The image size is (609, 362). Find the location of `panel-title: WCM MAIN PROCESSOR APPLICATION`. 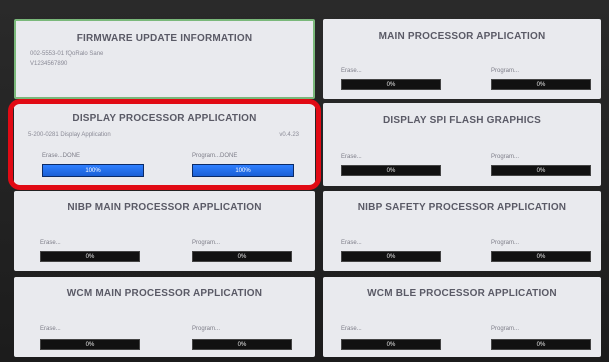

panel-title: WCM MAIN PROCESSOR APPLICATION is located at coordinates (164, 293).